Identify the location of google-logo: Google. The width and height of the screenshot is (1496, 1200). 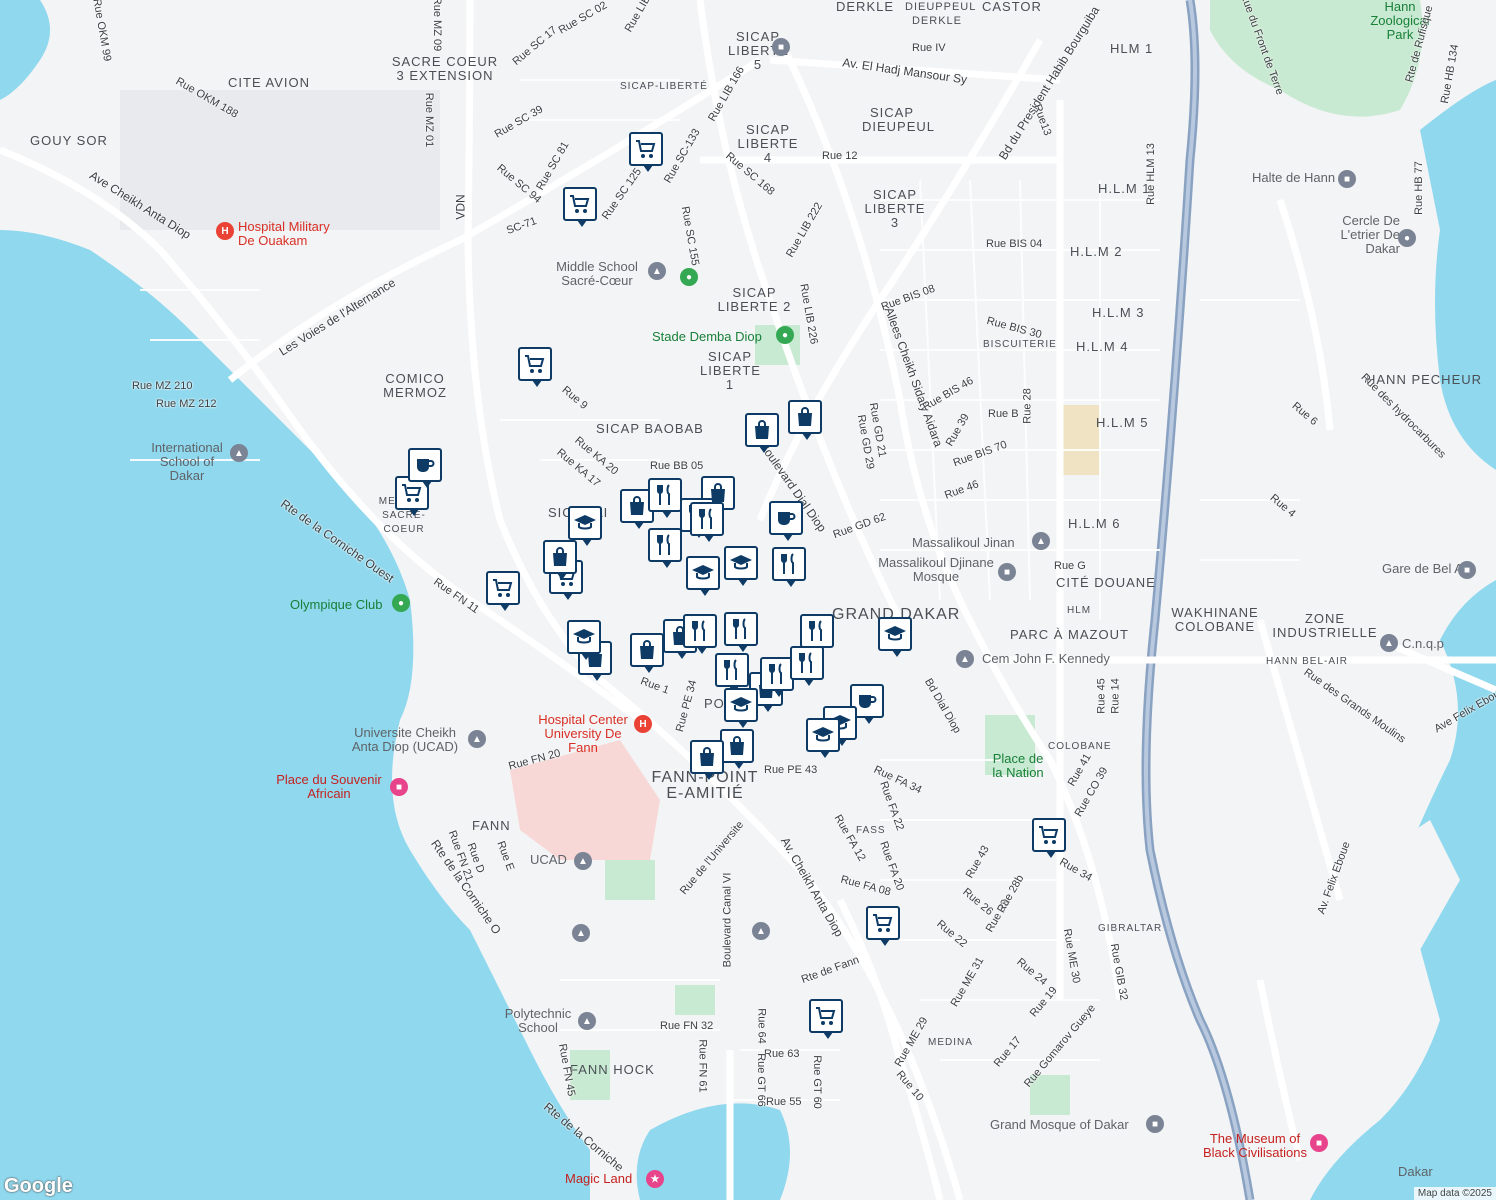
(38, 1186).